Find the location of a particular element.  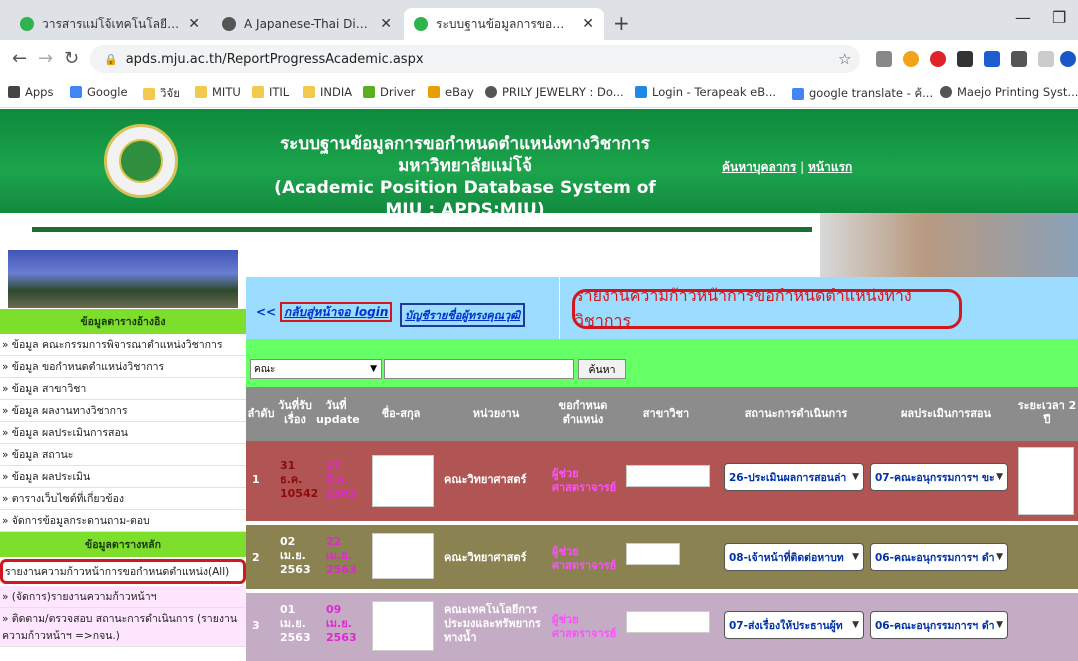

divider is located at coordinates (559, 308).